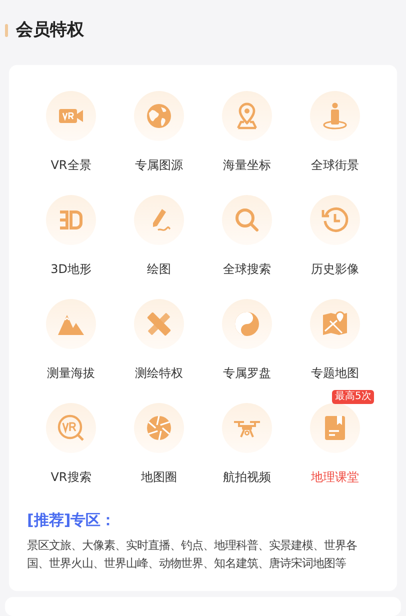 This screenshot has height=616, width=406. What do you see at coordinates (247, 124) in the screenshot?
I see `feature-item: 海量坐标` at bounding box center [247, 124].